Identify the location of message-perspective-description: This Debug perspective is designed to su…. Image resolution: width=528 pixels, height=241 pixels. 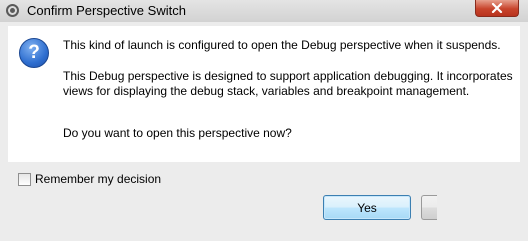
(288, 83).